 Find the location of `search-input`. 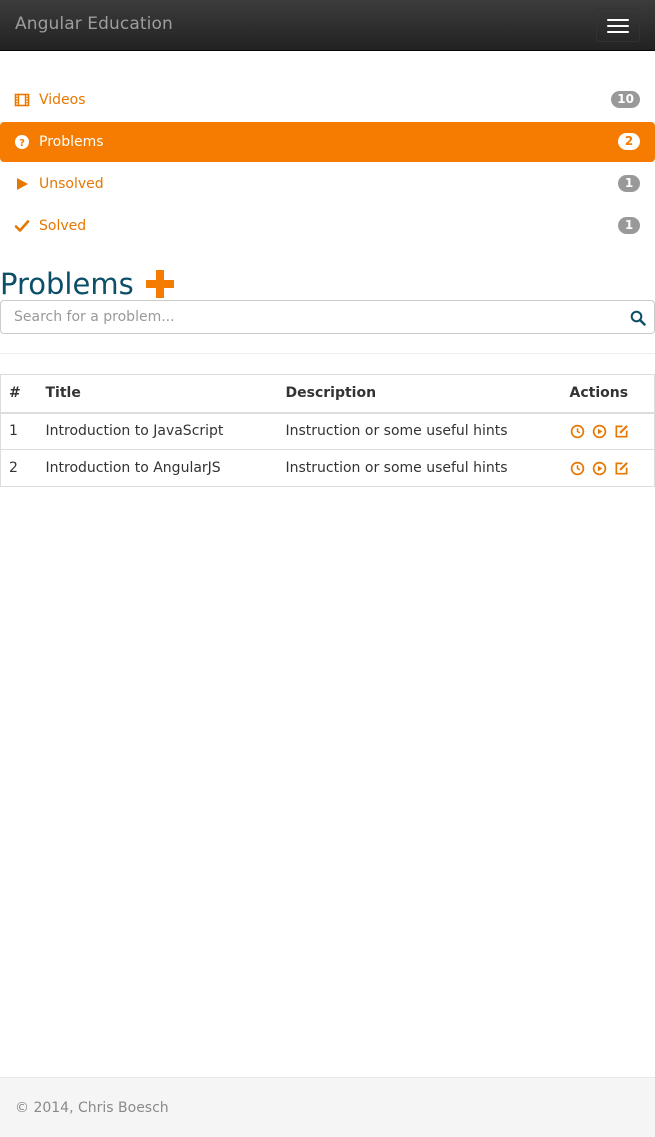

search-input is located at coordinates (311, 317).